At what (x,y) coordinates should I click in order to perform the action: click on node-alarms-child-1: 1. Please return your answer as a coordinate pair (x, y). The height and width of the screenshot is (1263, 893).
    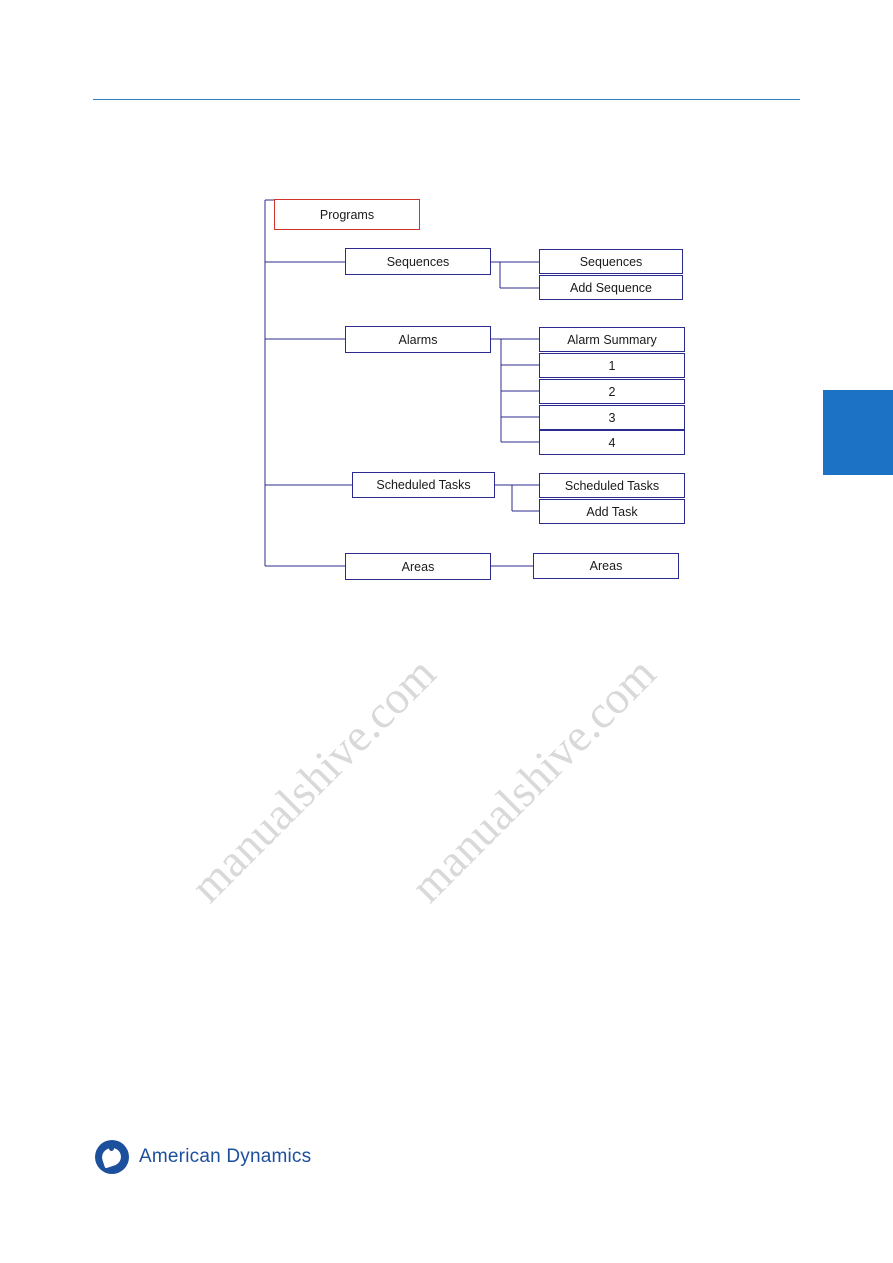
    Looking at the image, I should click on (612, 365).